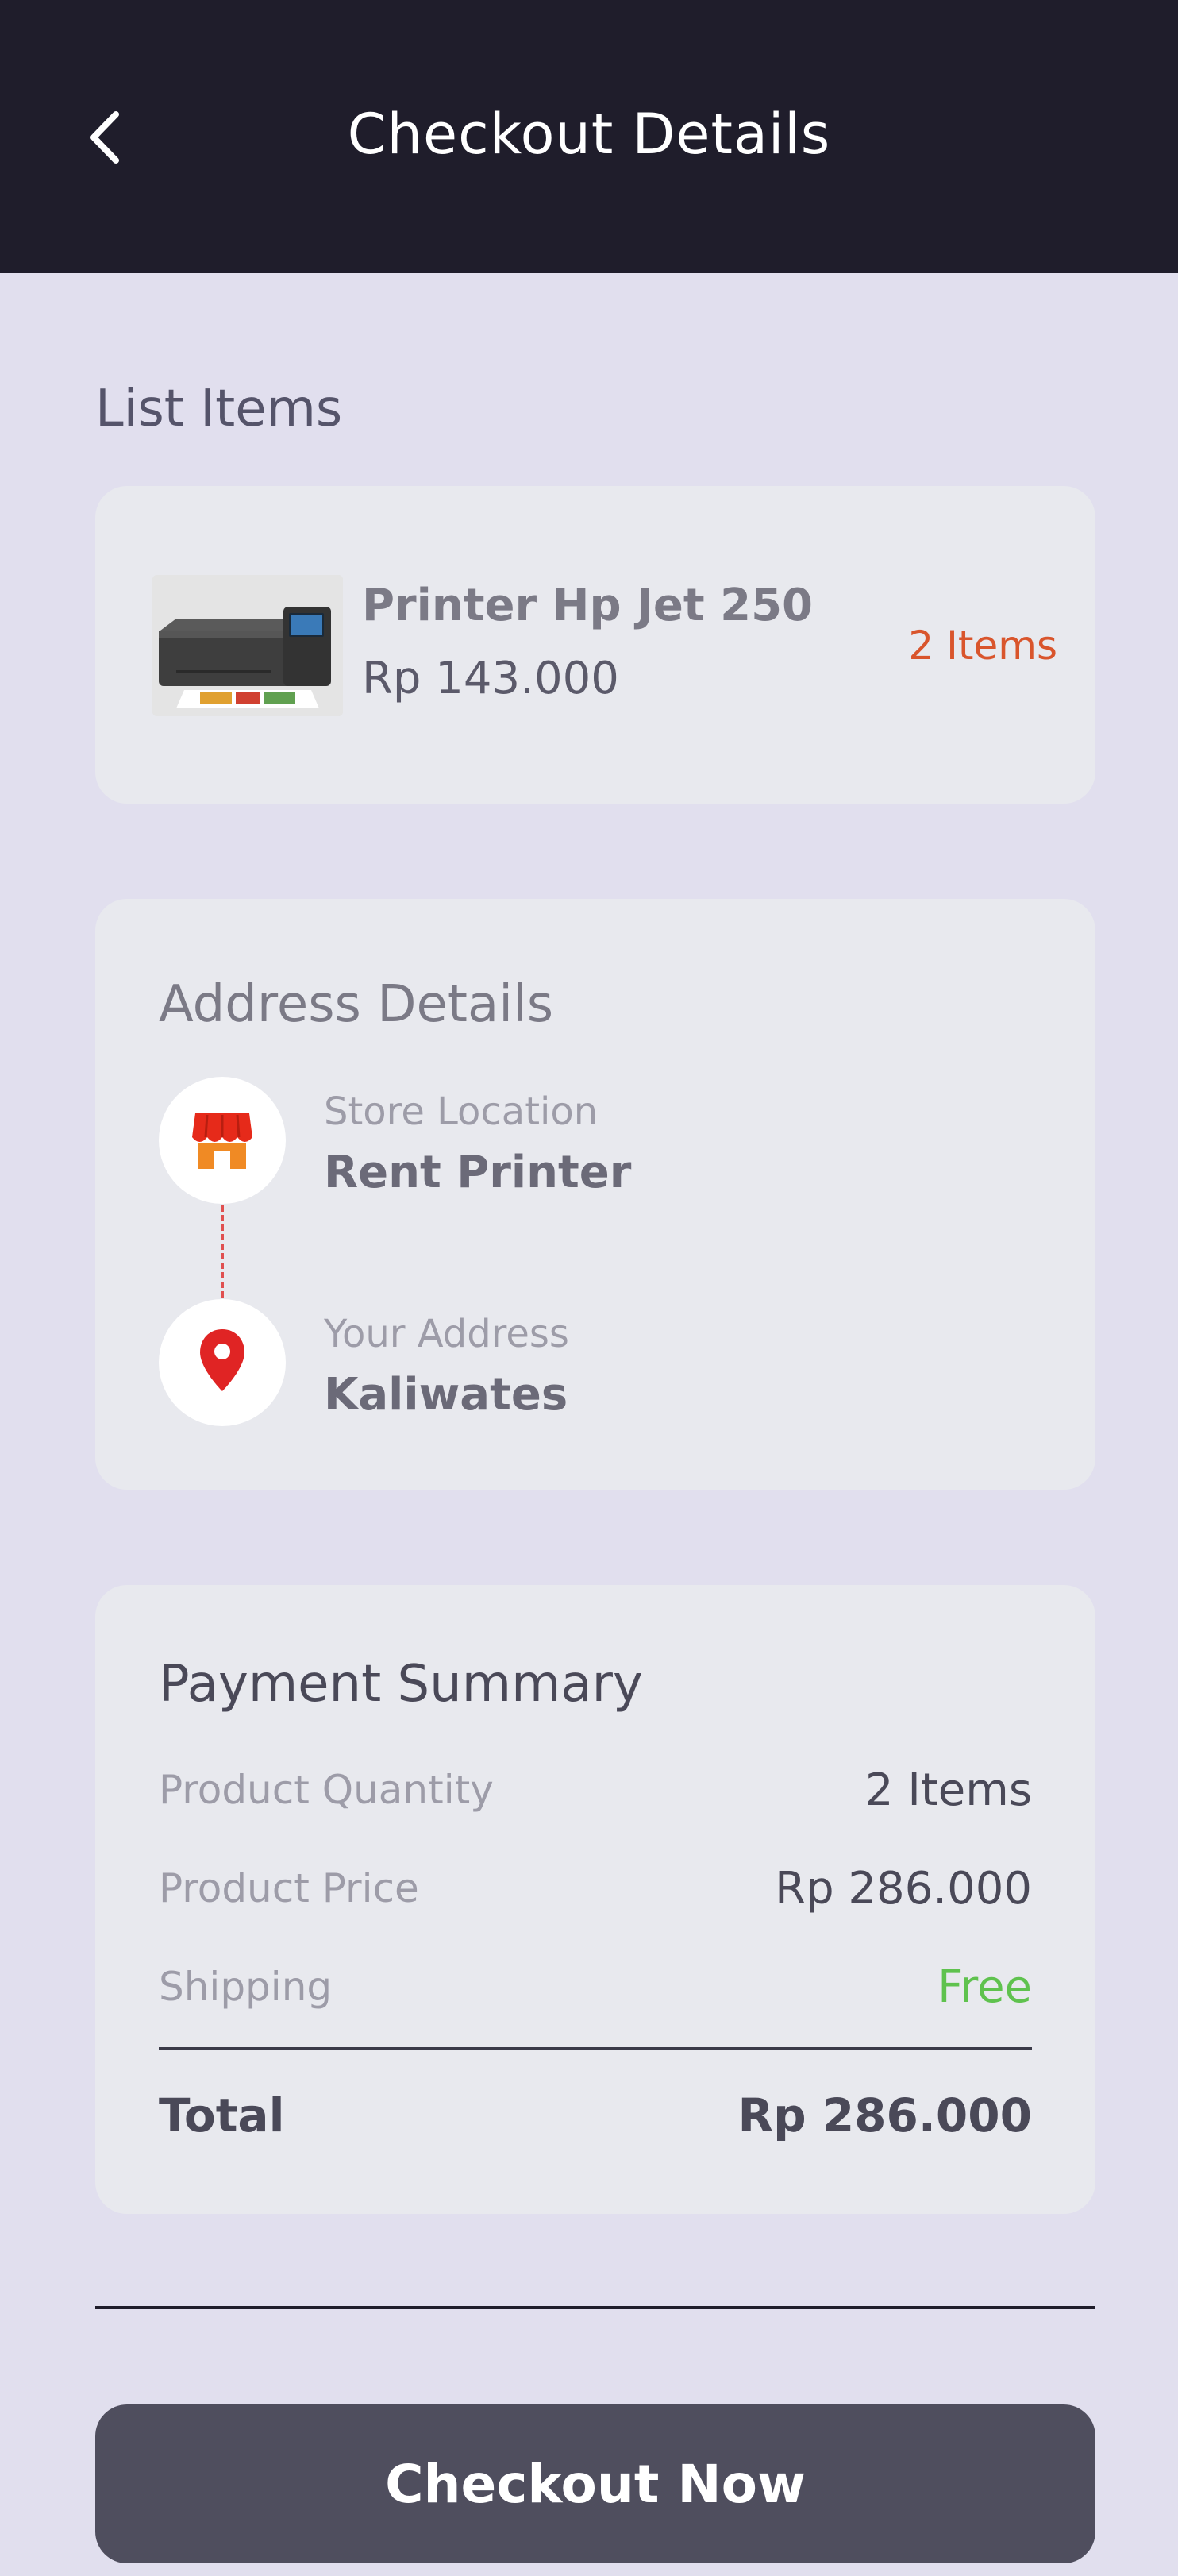 Image resolution: width=1178 pixels, height=2576 pixels. Describe the element at coordinates (222, 2115) in the screenshot. I see `total-label: Total` at that location.